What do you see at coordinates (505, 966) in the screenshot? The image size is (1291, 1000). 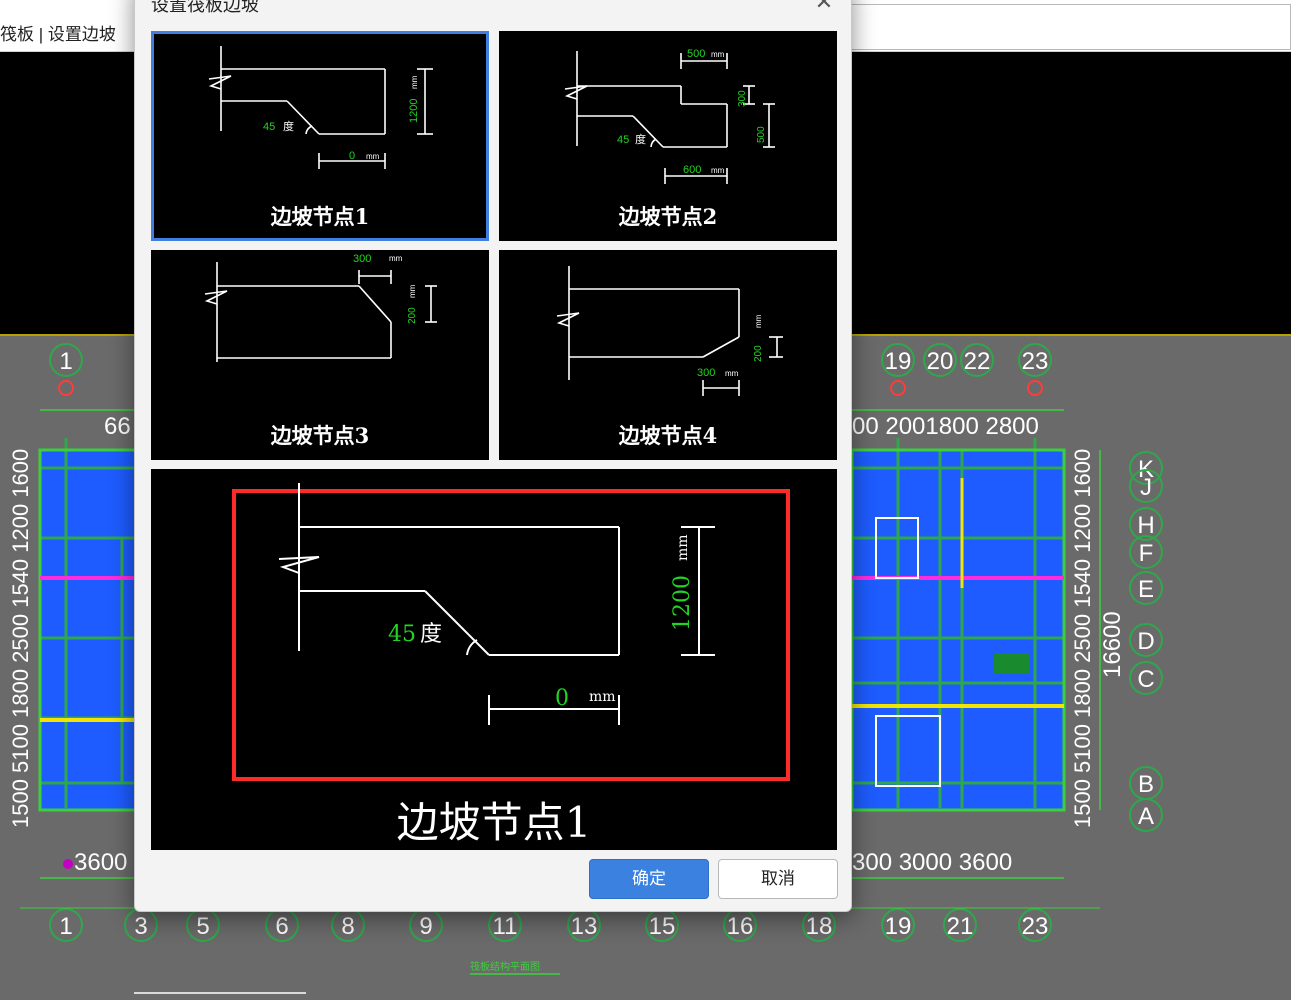 I see `drawing-title: 筏板结构平面图` at bounding box center [505, 966].